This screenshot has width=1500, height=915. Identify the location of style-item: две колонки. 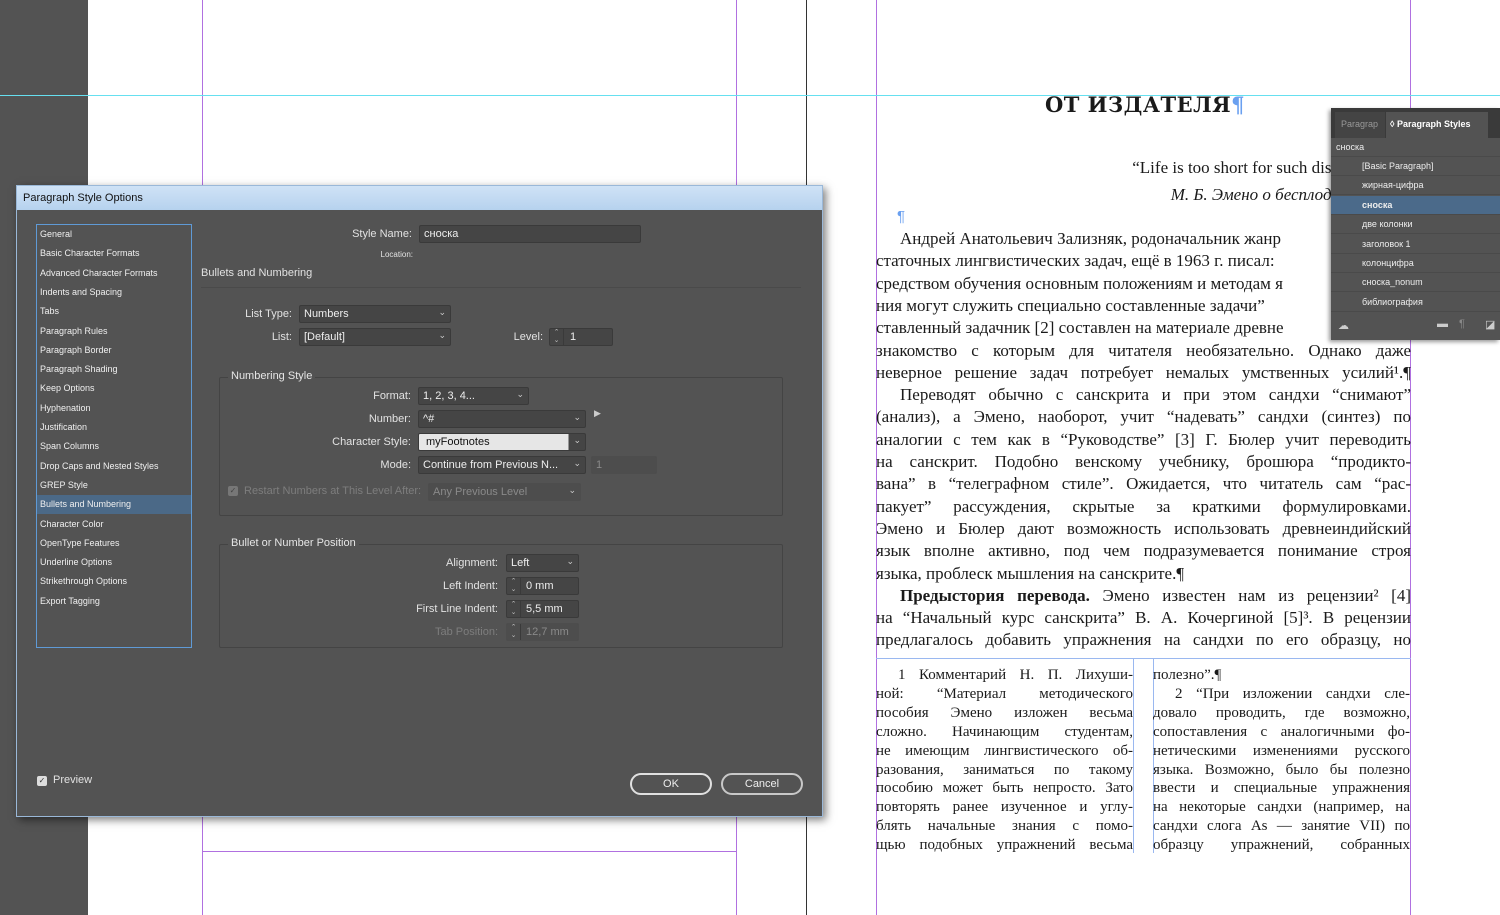
(1415, 225).